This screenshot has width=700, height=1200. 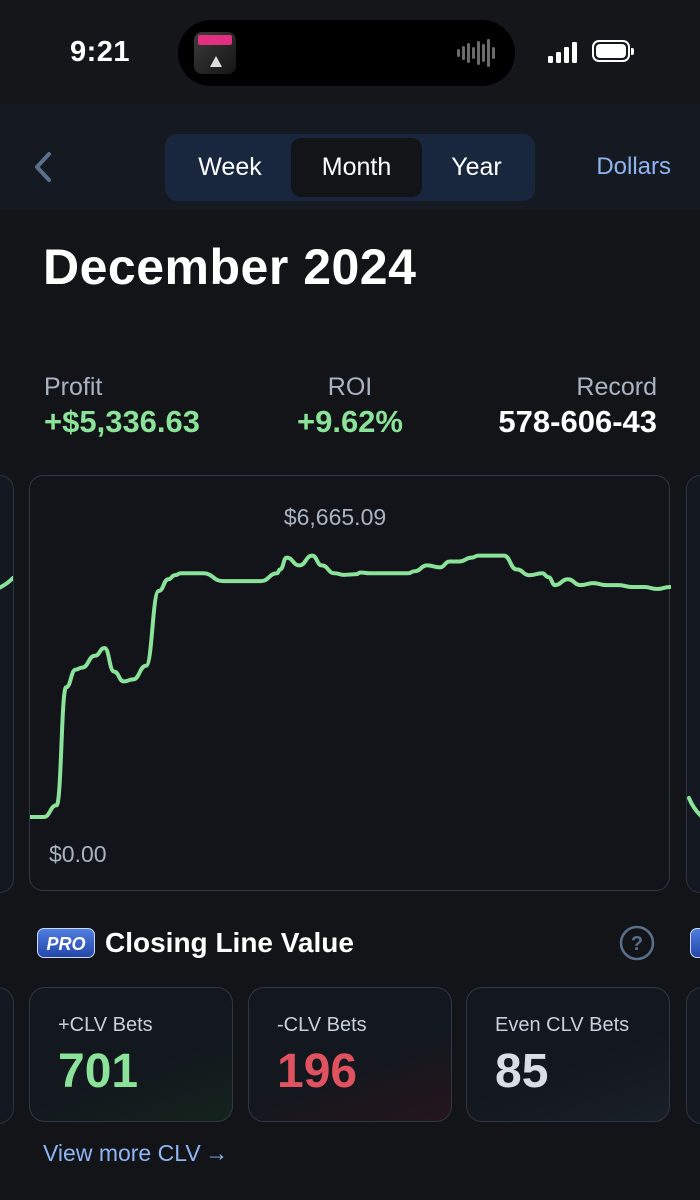 What do you see at coordinates (346, 53) in the screenshot?
I see `dynamic-island` at bounding box center [346, 53].